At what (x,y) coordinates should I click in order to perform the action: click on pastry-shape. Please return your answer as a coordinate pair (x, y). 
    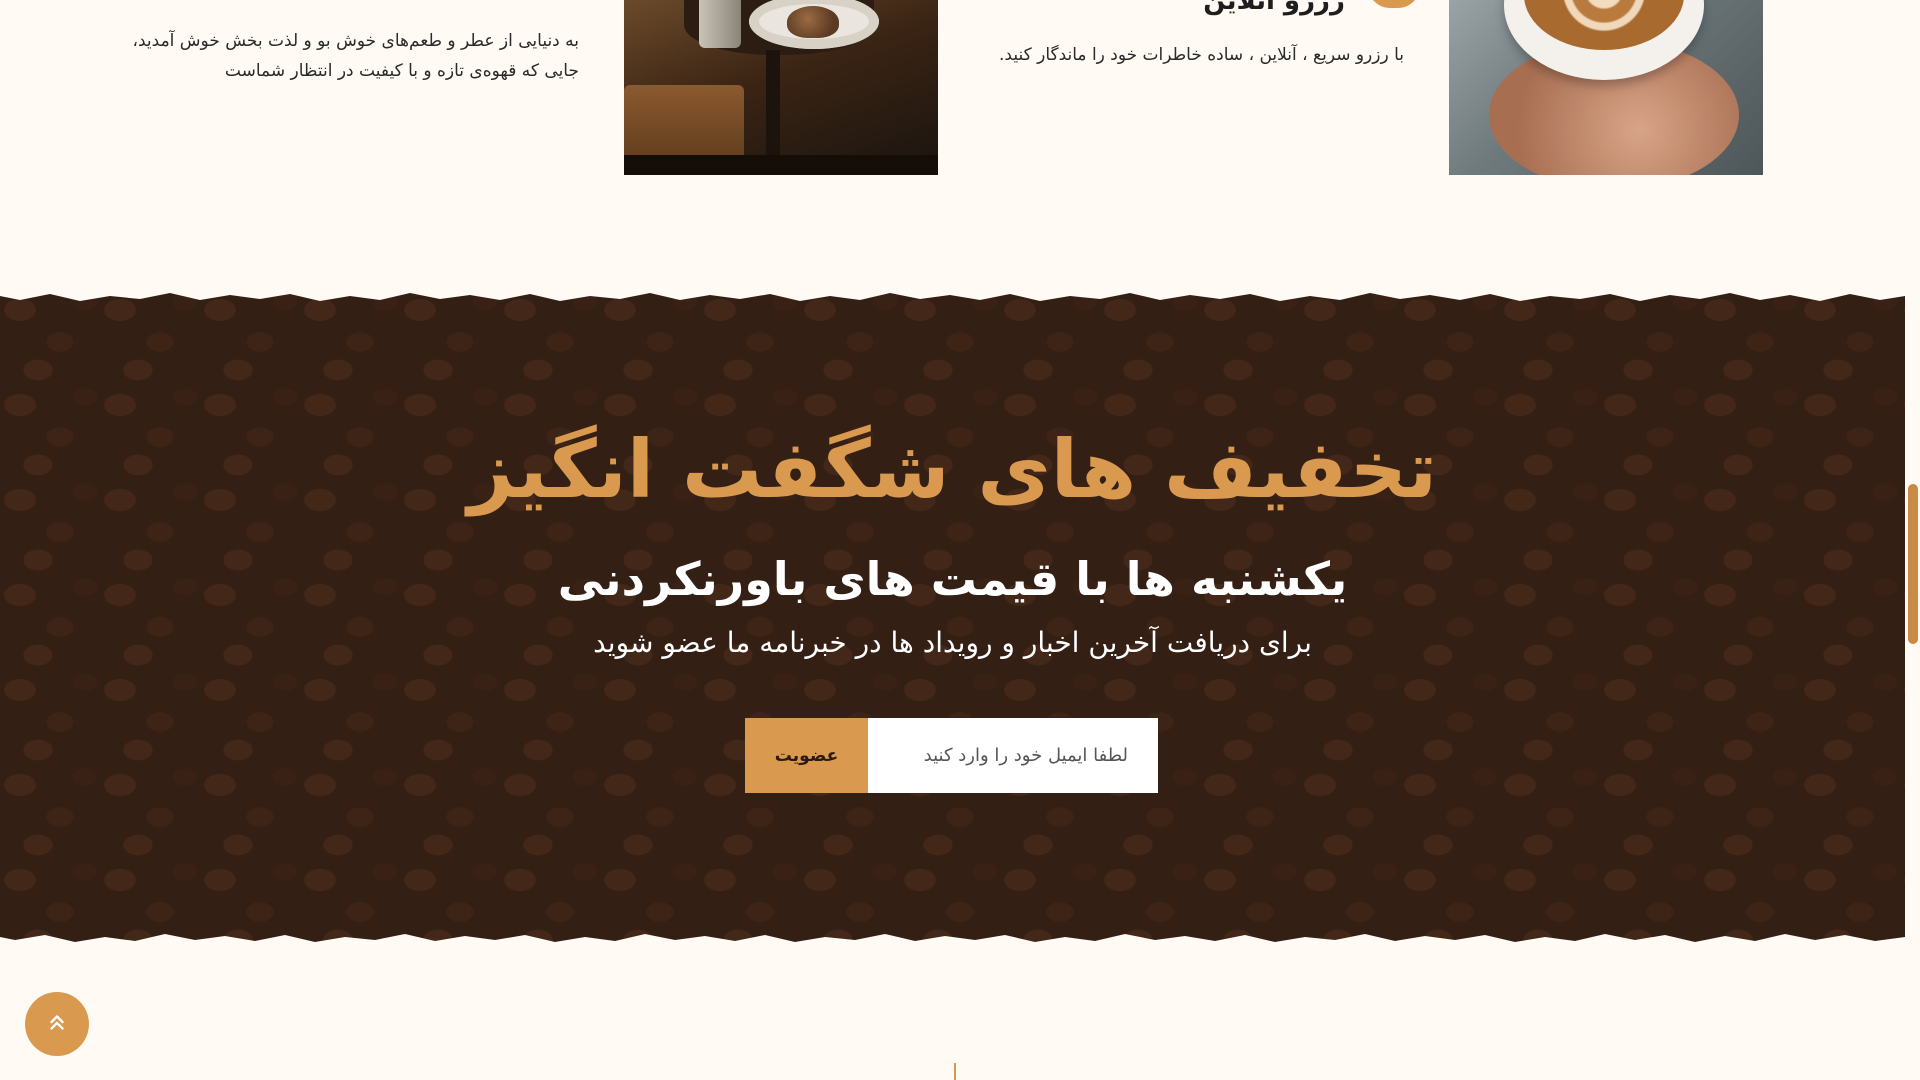
    Looking at the image, I should click on (813, 22).